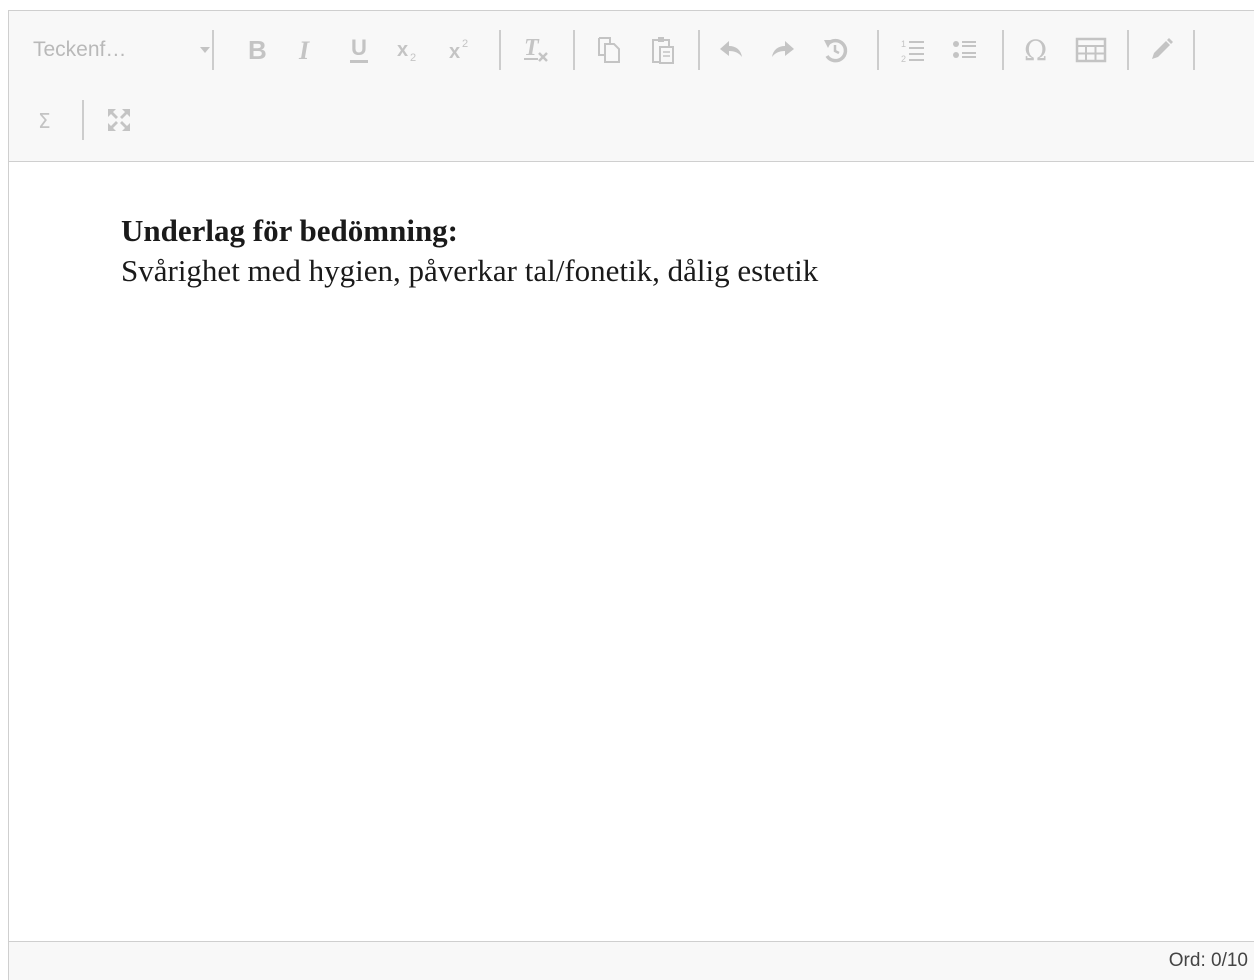 This screenshot has height=980, width=1254. I want to click on fullscreen-icon, so click(119, 120).